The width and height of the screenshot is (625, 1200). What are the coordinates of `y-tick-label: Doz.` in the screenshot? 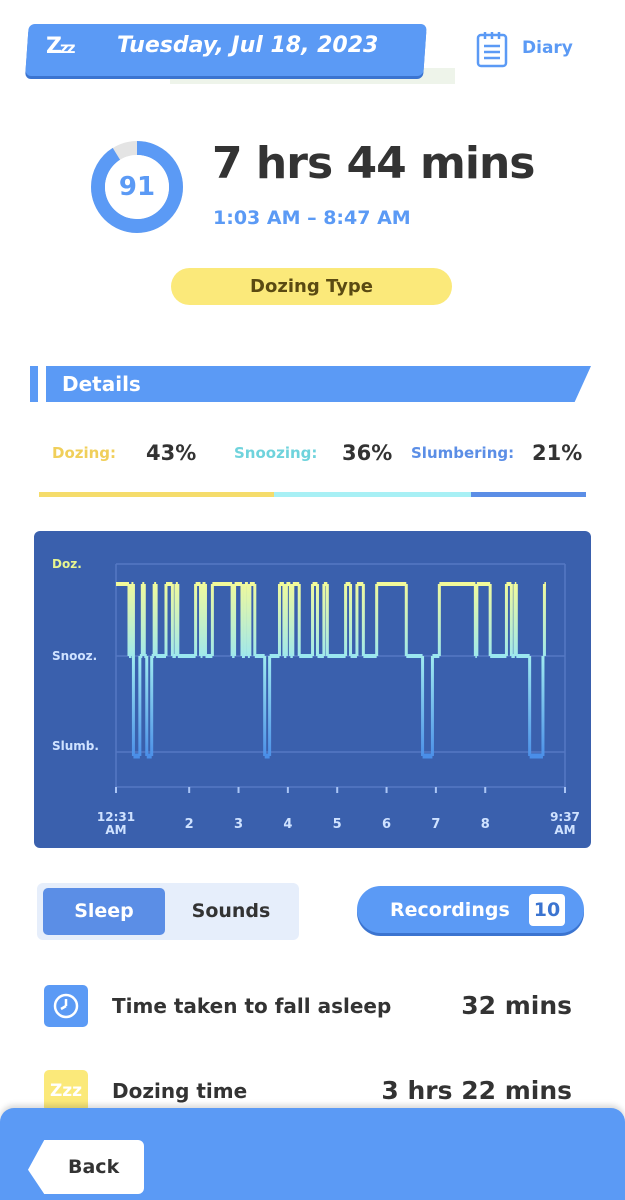 It's located at (67, 564).